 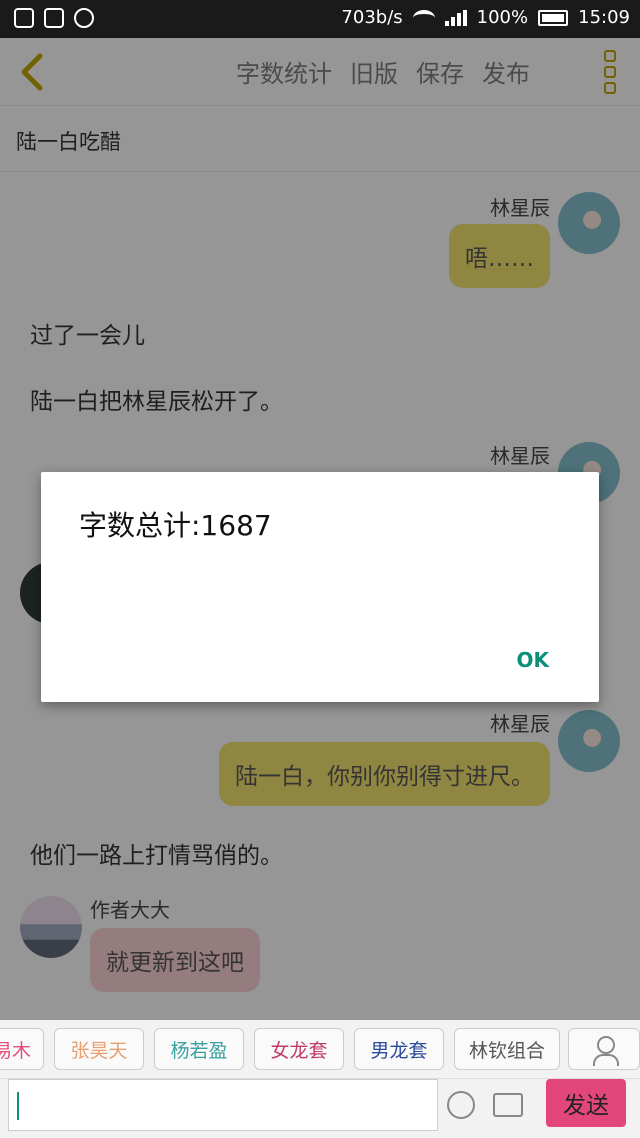 What do you see at coordinates (84, 18) in the screenshot?
I see `more-notification-icon` at bounding box center [84, 18].